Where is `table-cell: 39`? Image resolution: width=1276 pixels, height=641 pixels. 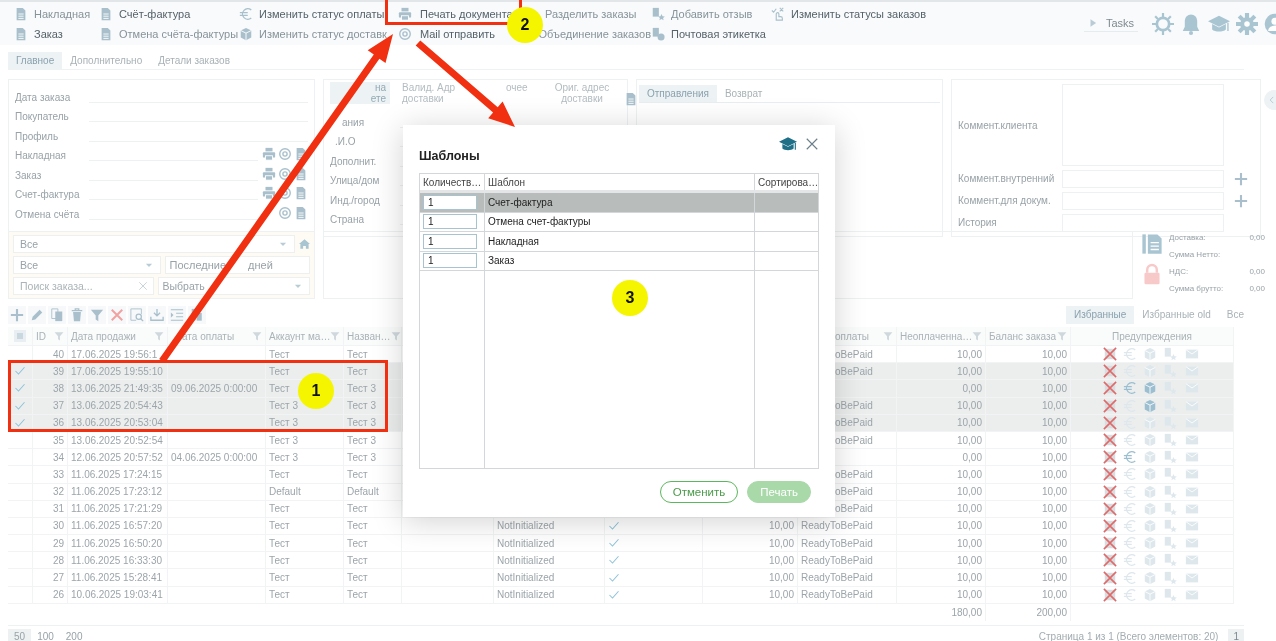
table-cell: 39 is located at coordinates (58, 371).